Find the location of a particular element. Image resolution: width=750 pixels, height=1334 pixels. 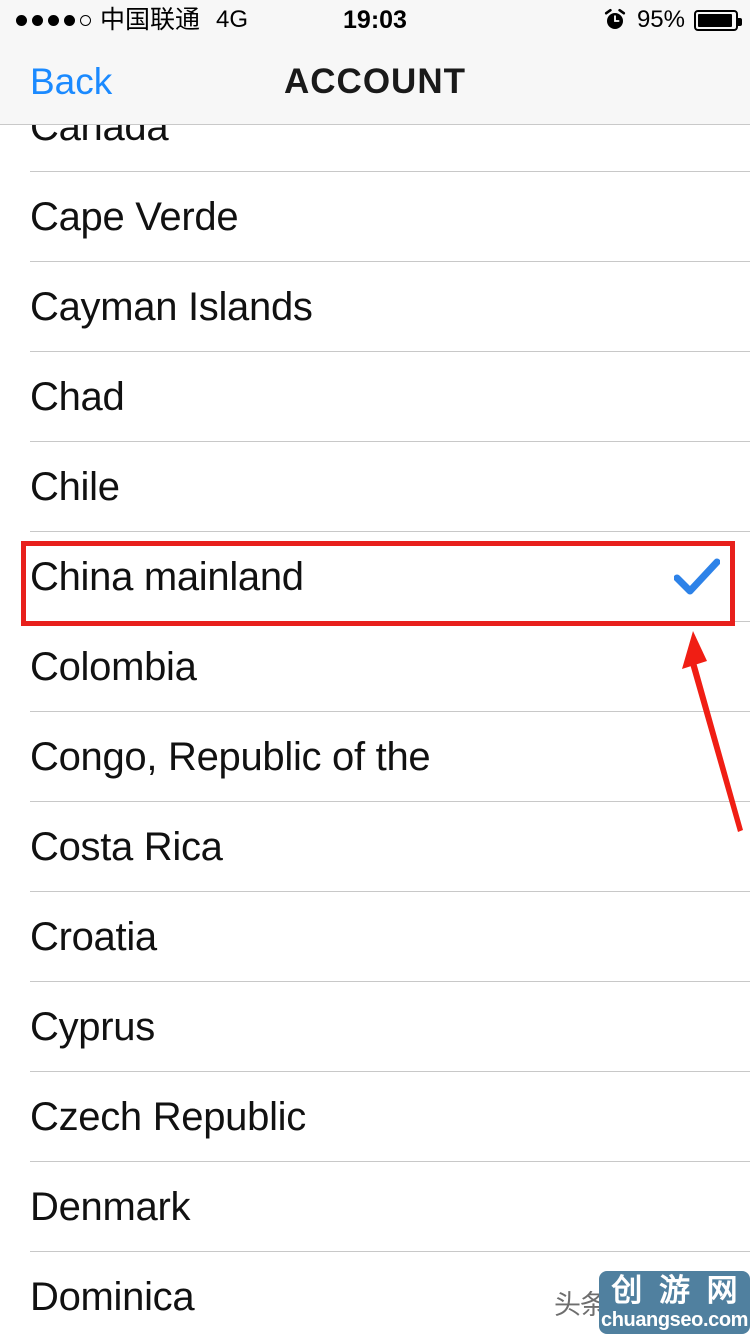

watermark: 头条 创游网 chuangseo.com is located at coordinates (649, 1300).